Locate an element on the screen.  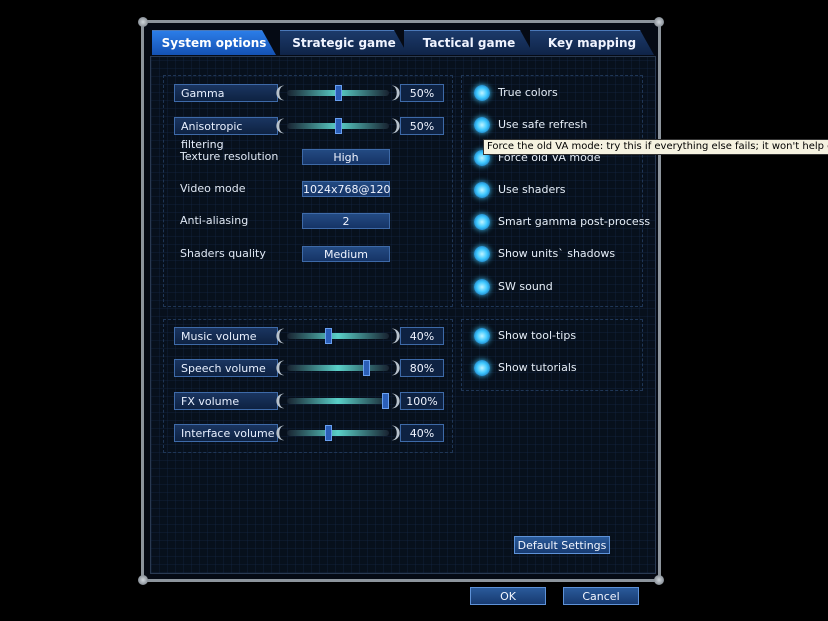
ok-button: OK is located at coordinates (508, 596).